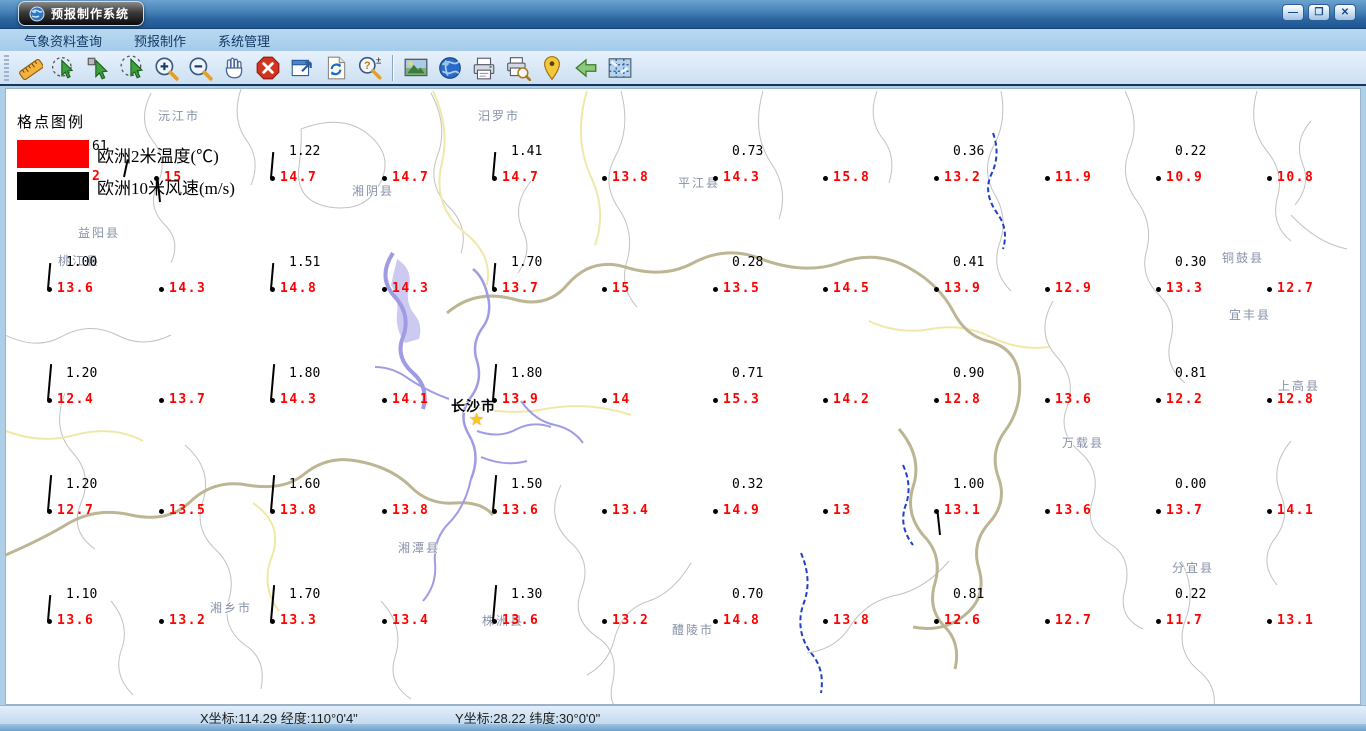 Image resolution: width=1366 pixels, height=731 pixels. I want to click on temperature-value: 13.7, so click(1185, 510).